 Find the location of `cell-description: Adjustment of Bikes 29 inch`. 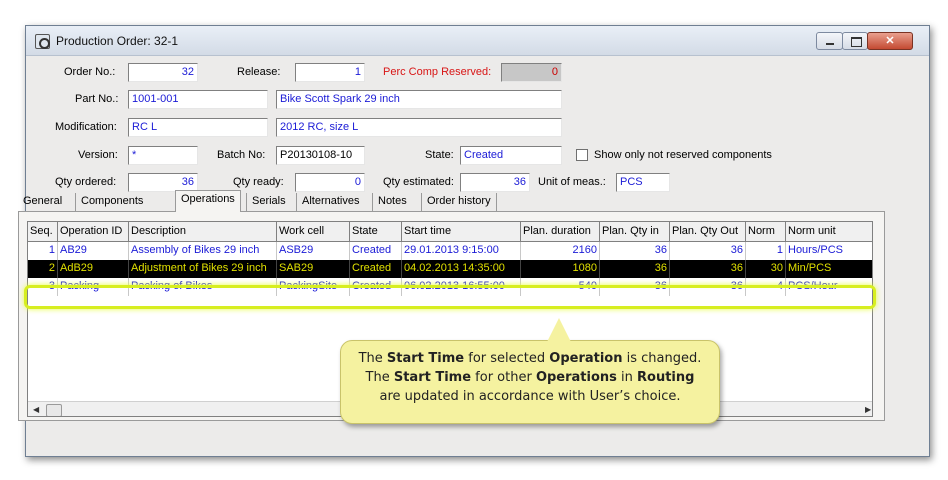

cell-description: Adjustment of Bikes 29 inch is located at coordinates (203, 269).